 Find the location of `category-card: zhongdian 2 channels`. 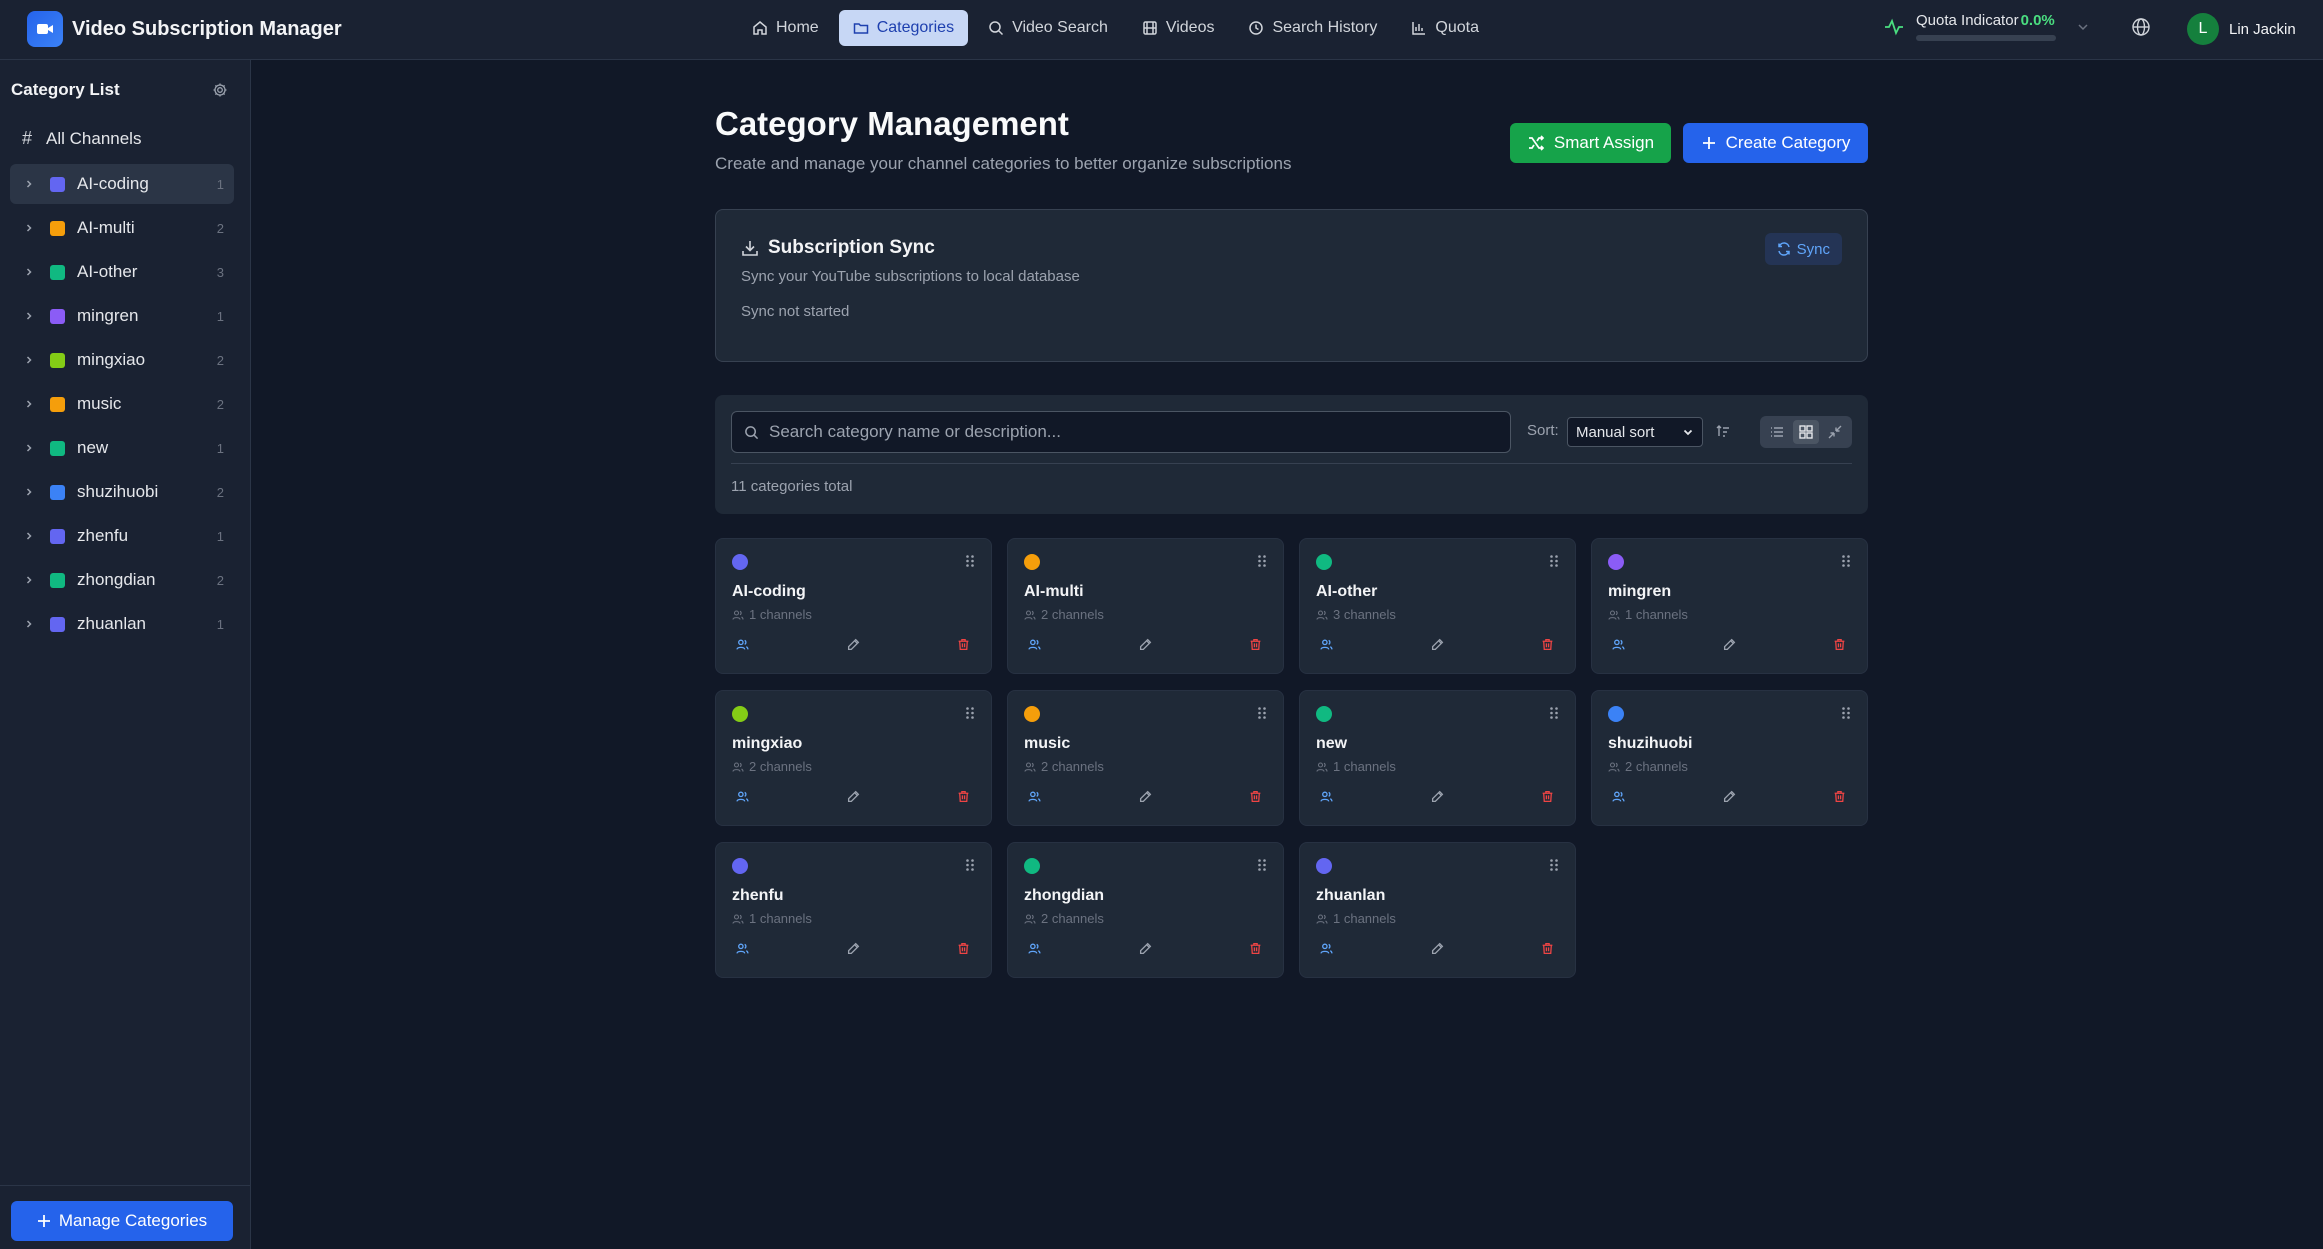

category-card: zhongdian 2 channels is located at coordinates (1145, 910).